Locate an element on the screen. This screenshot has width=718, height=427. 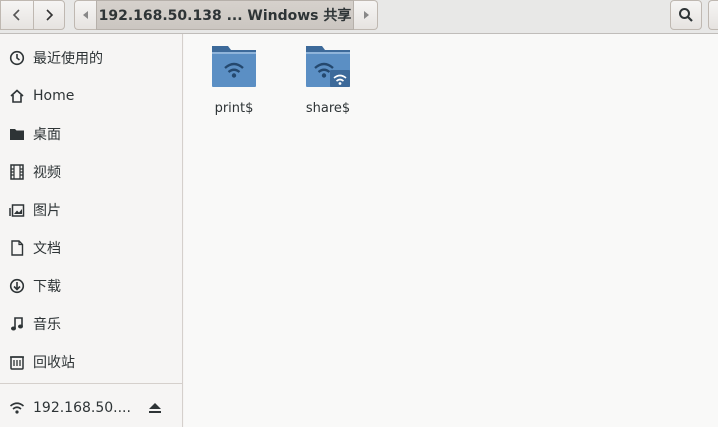
sidebar-item-videos: 视频 is located at coordinates (91, 172).